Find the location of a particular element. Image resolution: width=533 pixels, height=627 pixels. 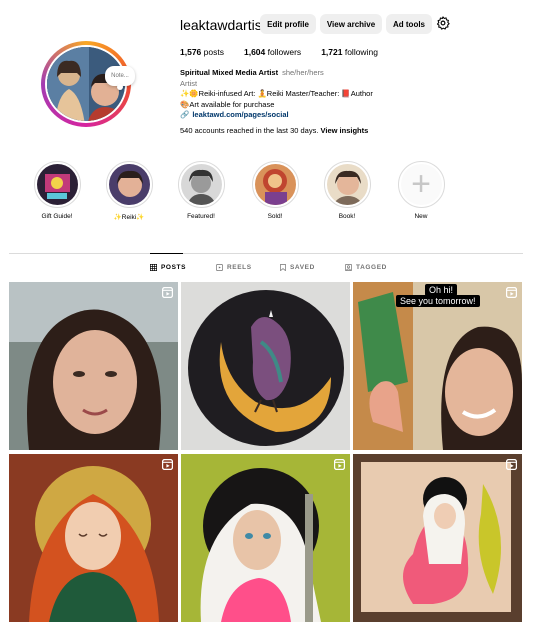

posts-count: 1,576 posts is located at coordinates (202, 52).